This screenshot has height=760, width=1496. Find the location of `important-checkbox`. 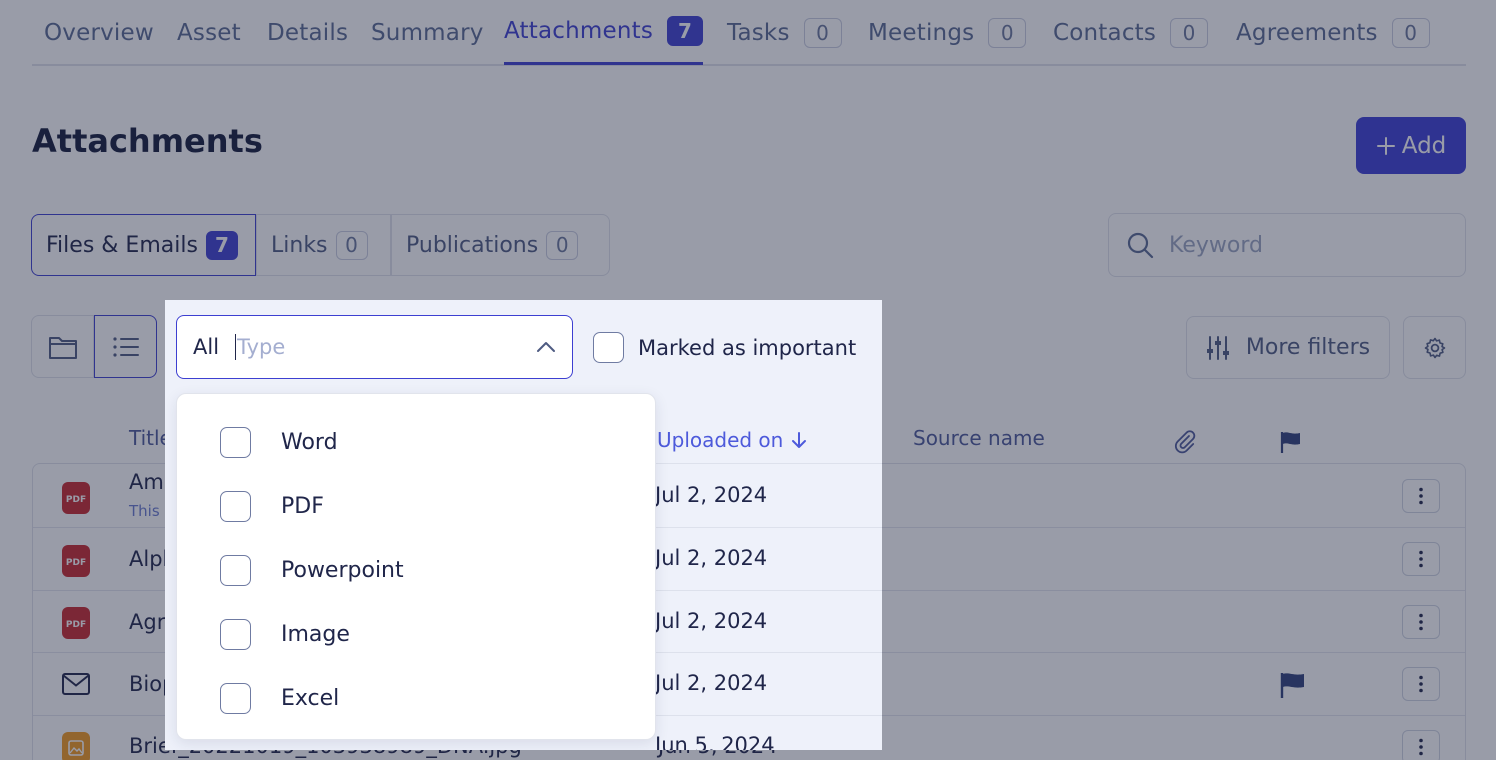

important-checkbox is located at coordinates (608, 347).